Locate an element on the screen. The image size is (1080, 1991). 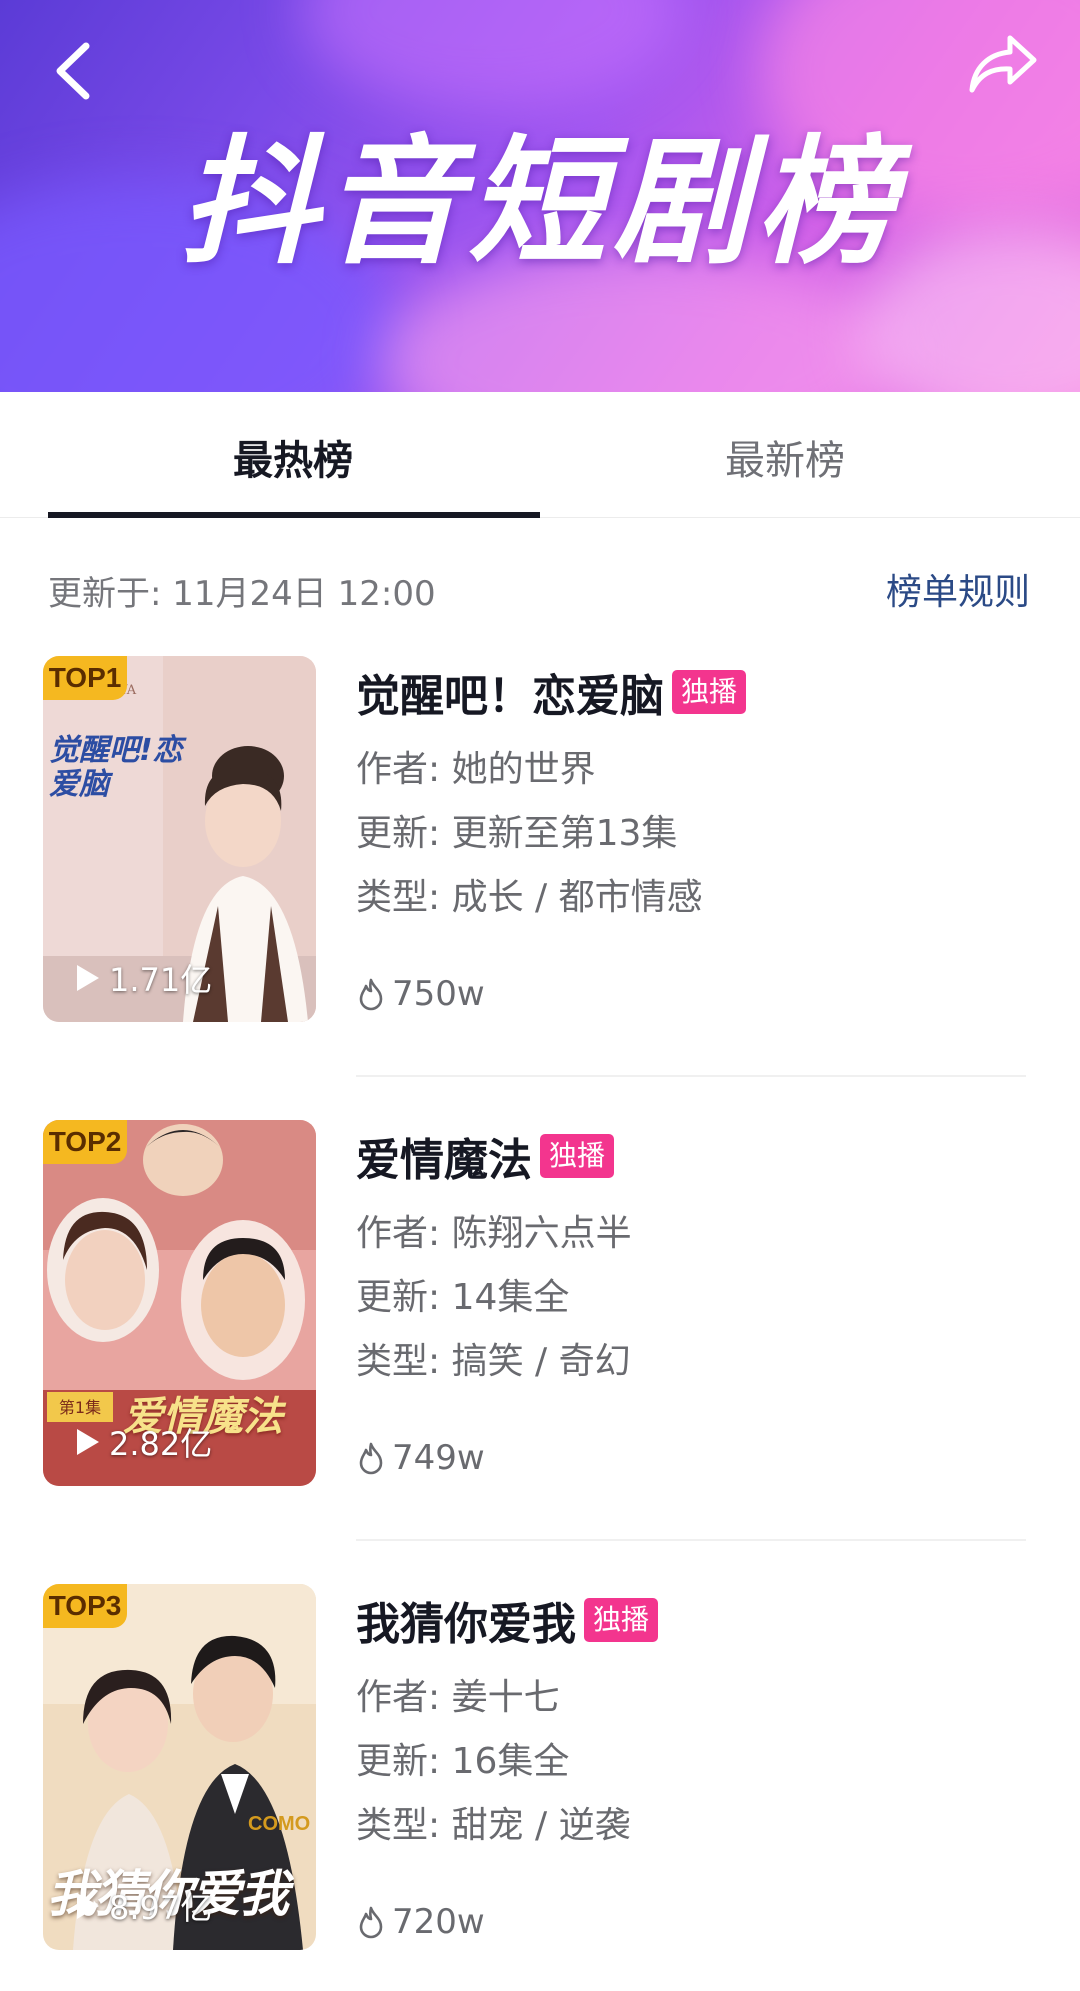
item-author: 作者: 陈翔六点半 is located at coordinates (494, 1233).